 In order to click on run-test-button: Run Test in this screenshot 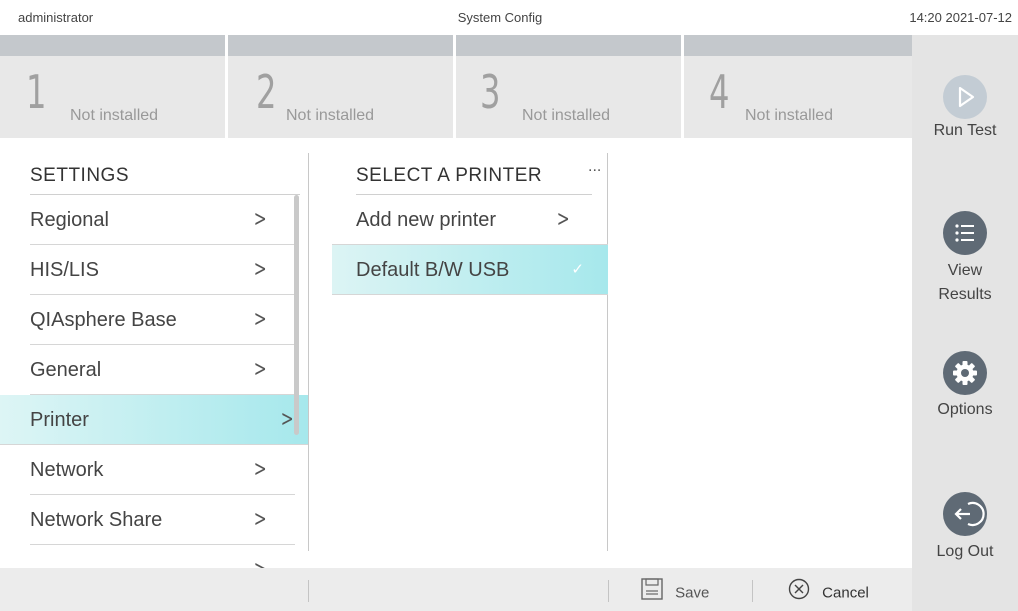, I will do `click(965, 109)`.